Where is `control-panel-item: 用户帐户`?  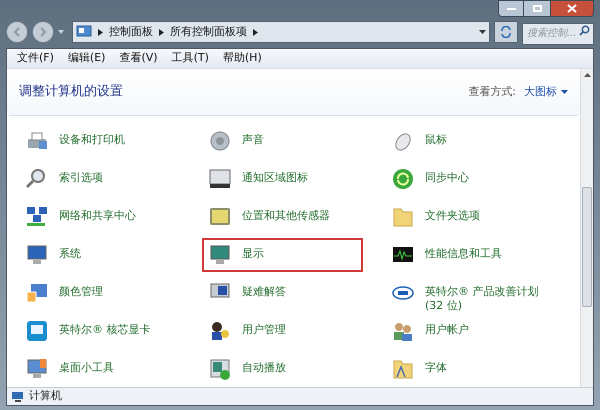
control-panel-item: 用户帐户 is located at coordinates (465, 331).